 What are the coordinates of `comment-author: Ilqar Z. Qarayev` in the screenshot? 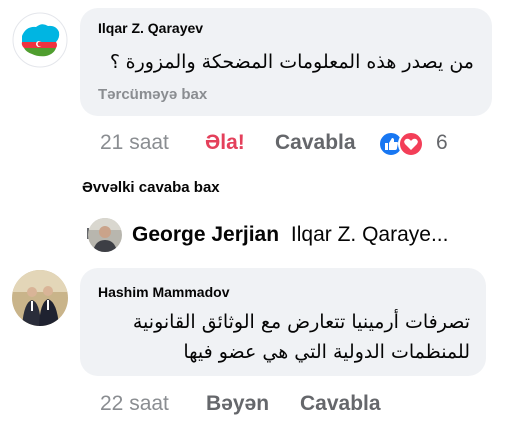 It's located at (150, 28).